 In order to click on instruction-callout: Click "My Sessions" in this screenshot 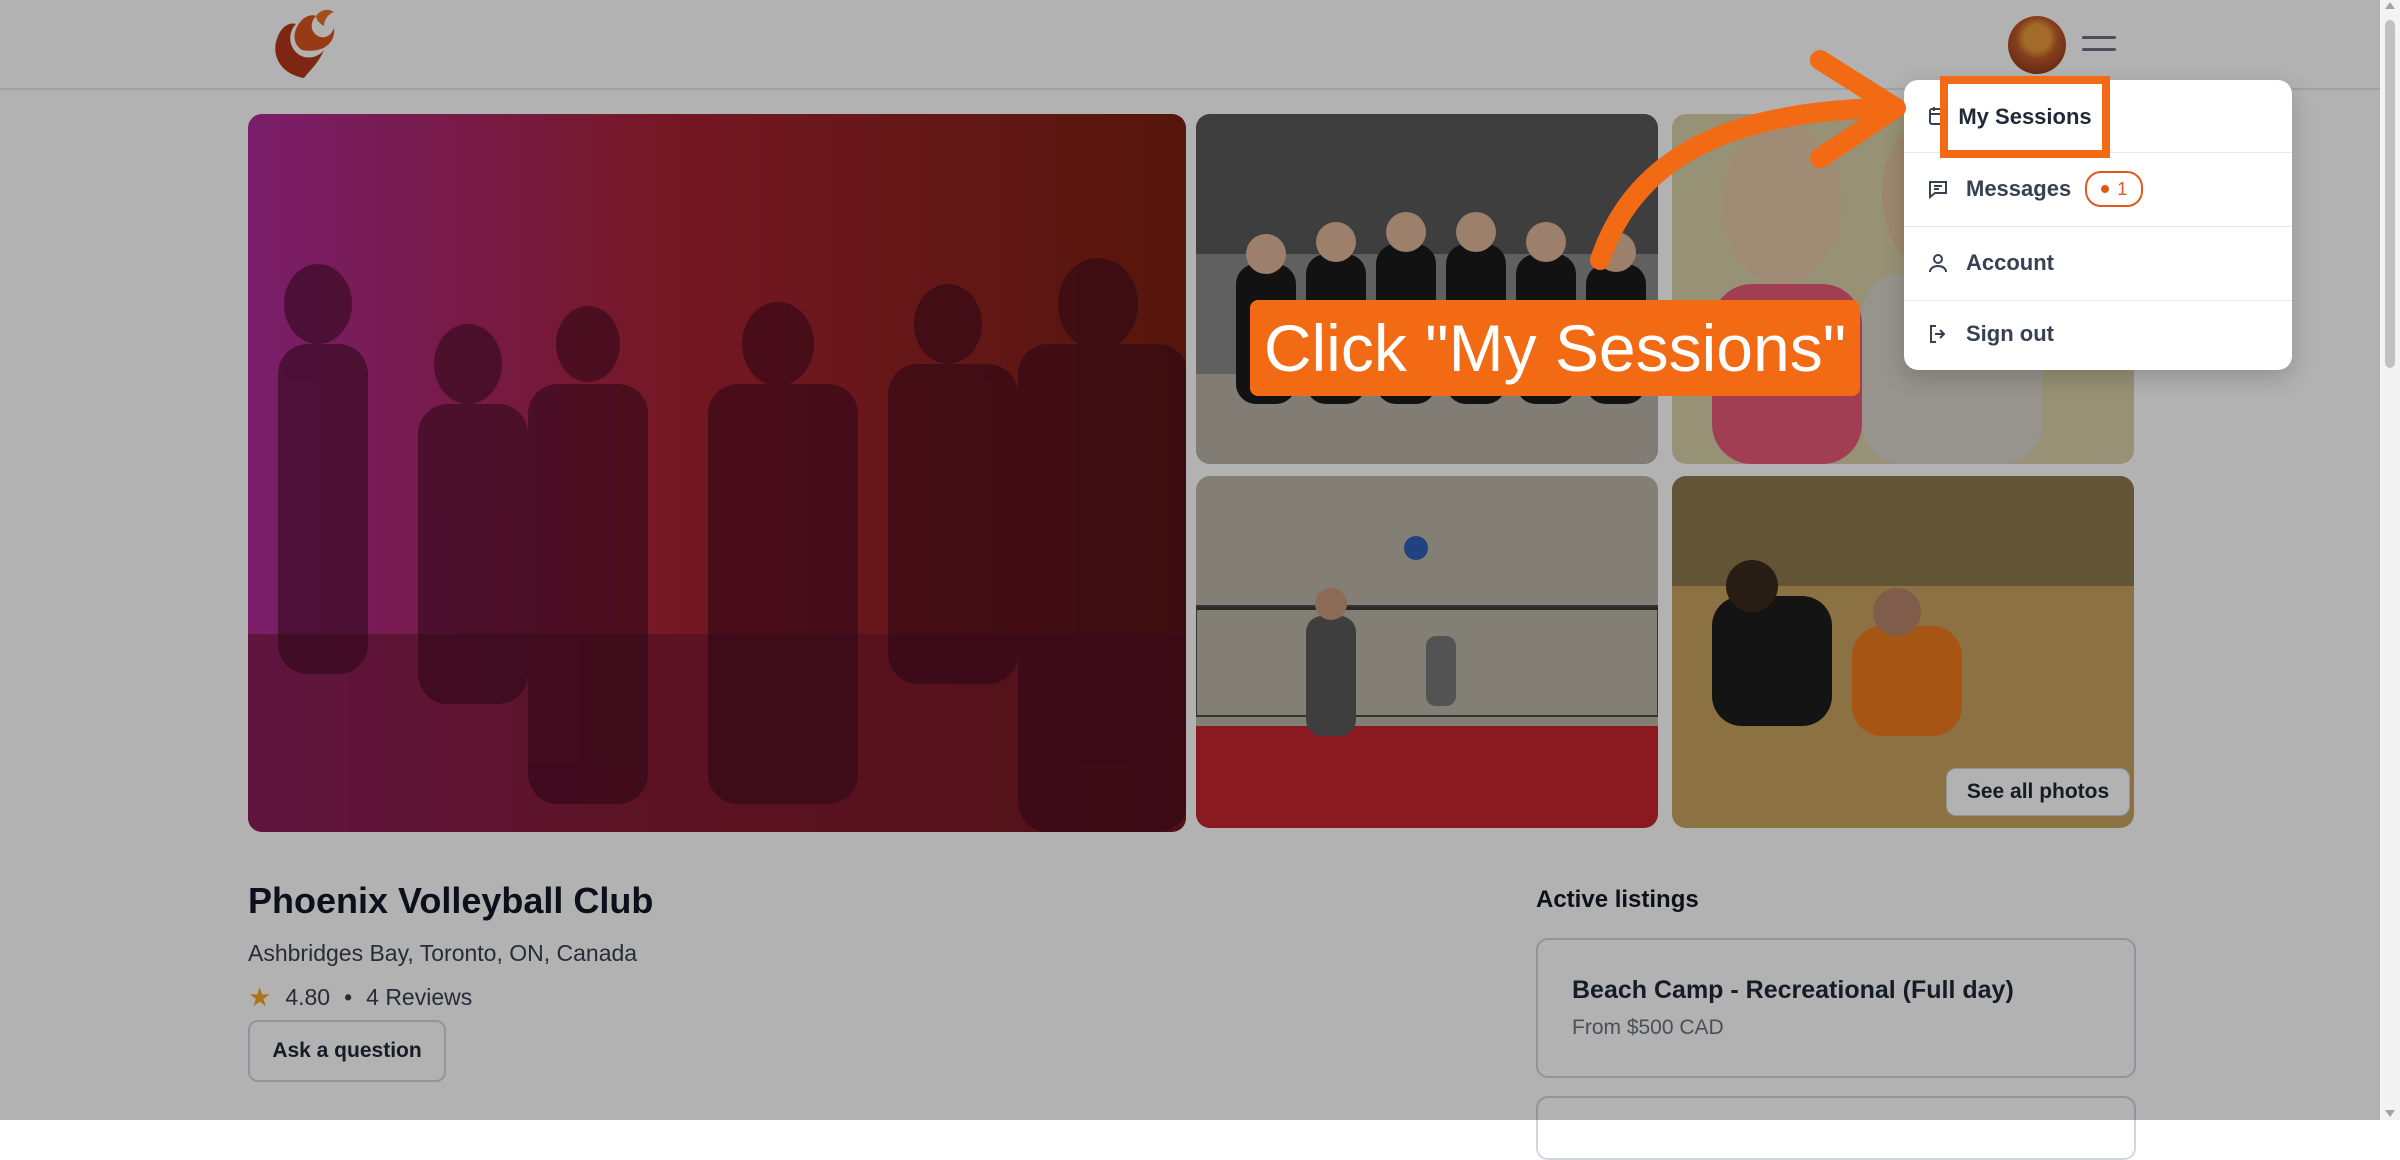, I will do `click(1555, 348)`.